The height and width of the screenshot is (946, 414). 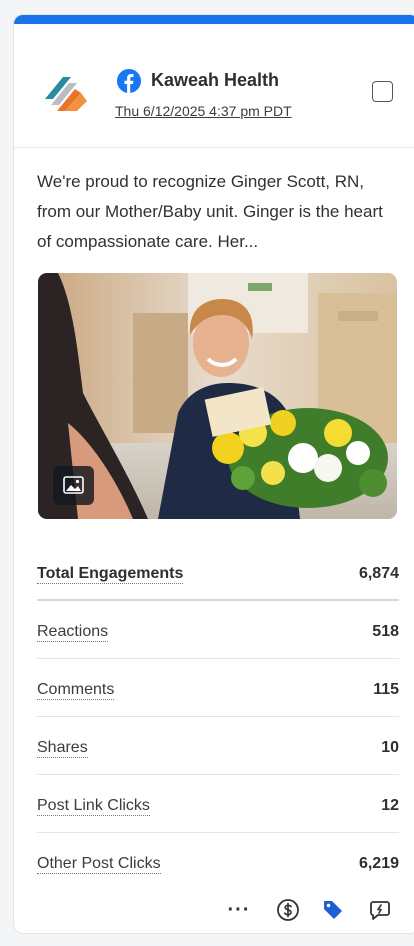 I want to click on post-actions-toolbar: ···, so click(x=316, y=910).